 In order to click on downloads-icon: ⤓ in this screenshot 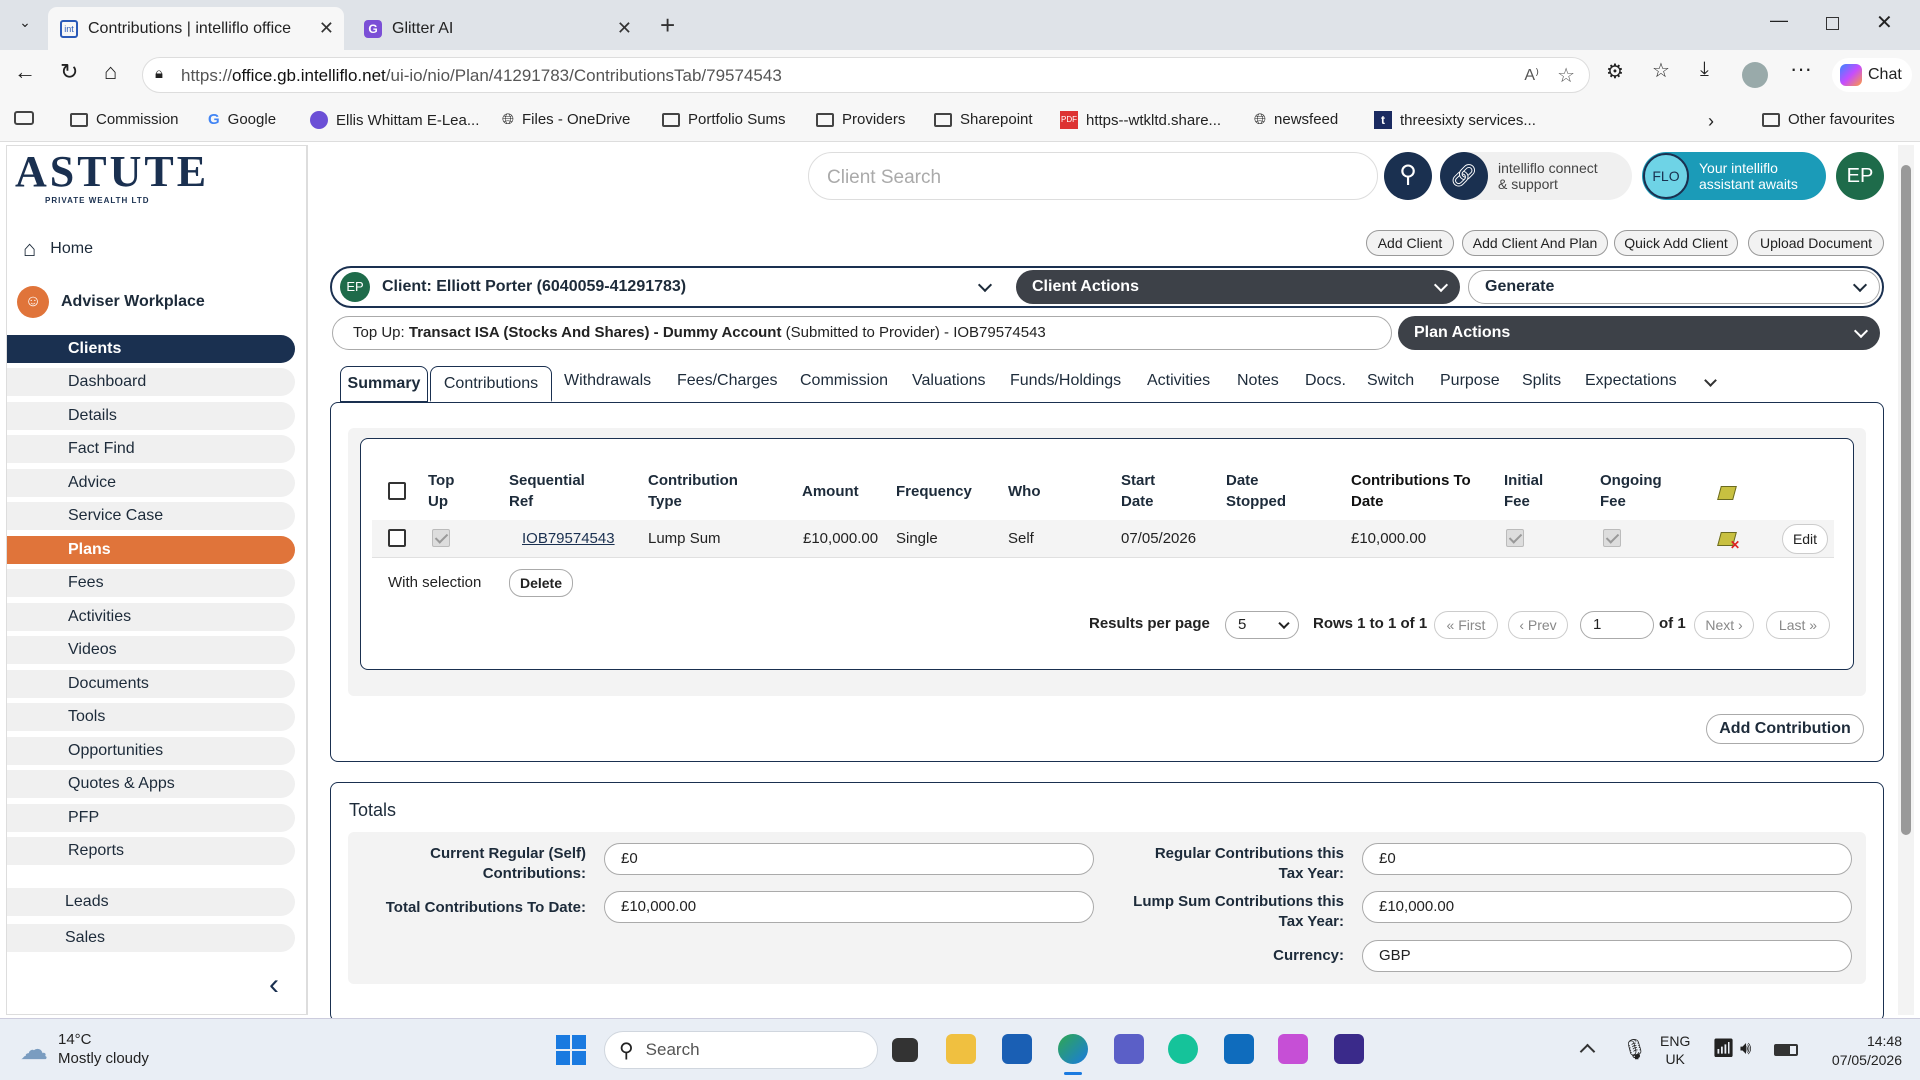, I will do `click(1704, 69)`.